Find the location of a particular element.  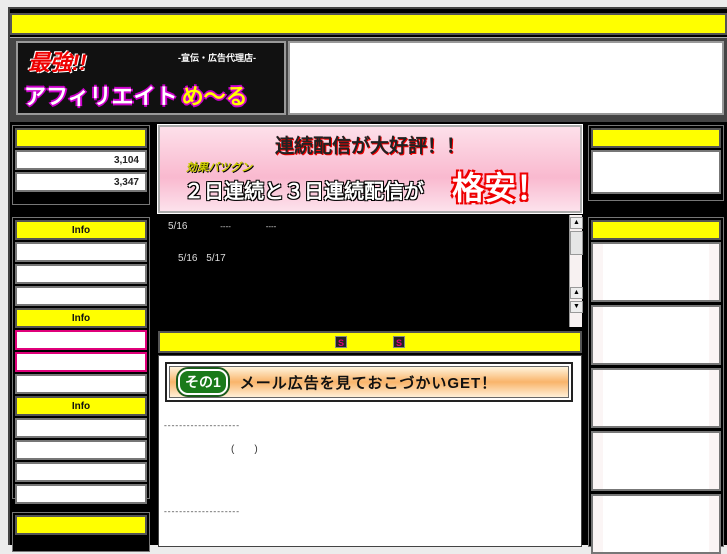

ad-title-box: その1 メール広告を見ておこづかいGET！ is located at coordinates (369, 382).